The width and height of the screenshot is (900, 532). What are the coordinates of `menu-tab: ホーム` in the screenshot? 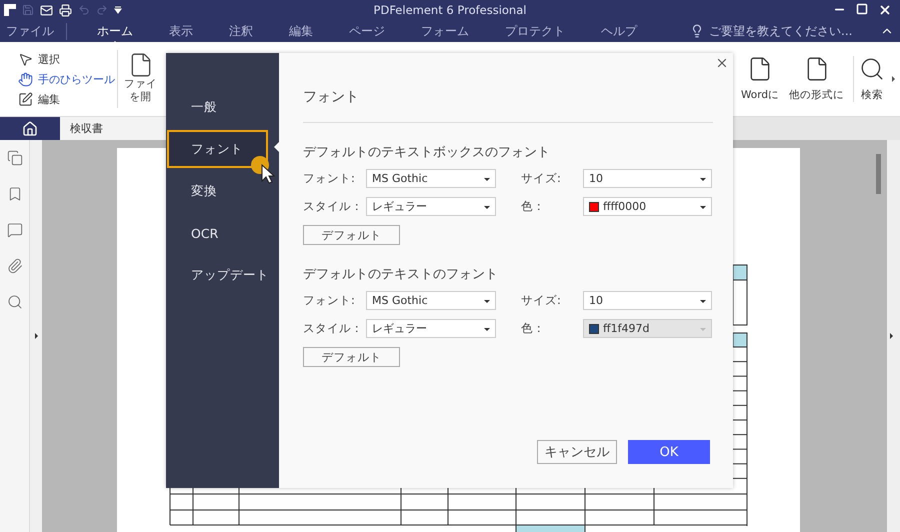 It's located at (115, 31).